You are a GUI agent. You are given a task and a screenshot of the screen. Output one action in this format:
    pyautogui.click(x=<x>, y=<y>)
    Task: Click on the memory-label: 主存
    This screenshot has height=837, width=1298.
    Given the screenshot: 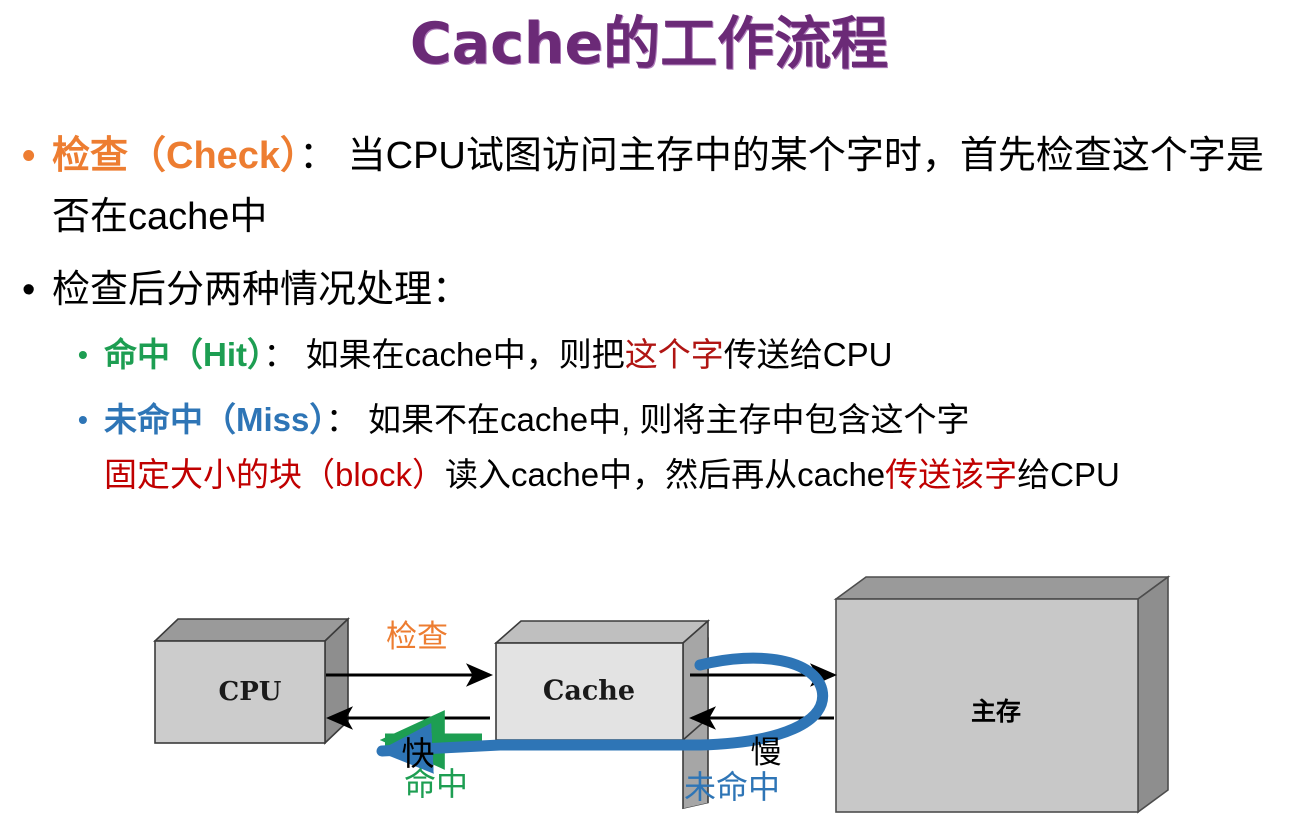 What is the action you would take?
    pyautogui.click(x=996, y=711)
    